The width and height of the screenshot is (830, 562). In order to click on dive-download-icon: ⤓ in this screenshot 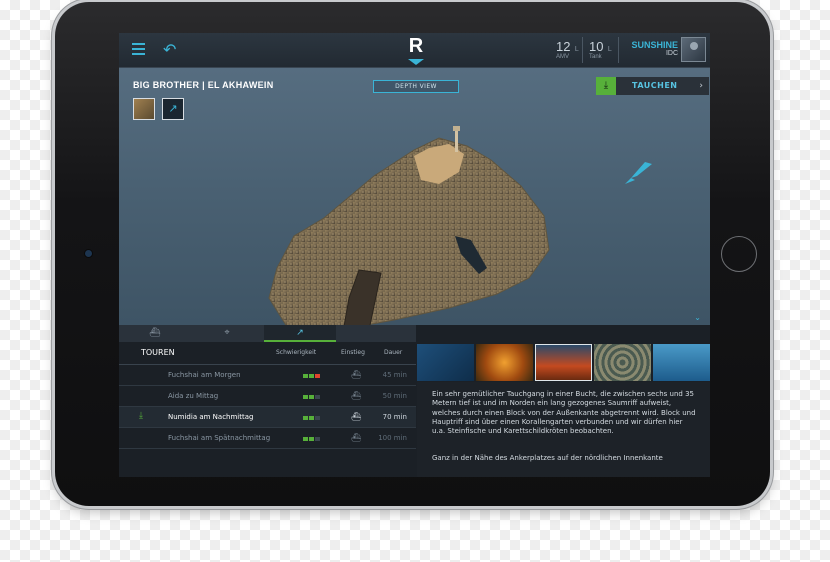, I will do `click(141, 416)`.